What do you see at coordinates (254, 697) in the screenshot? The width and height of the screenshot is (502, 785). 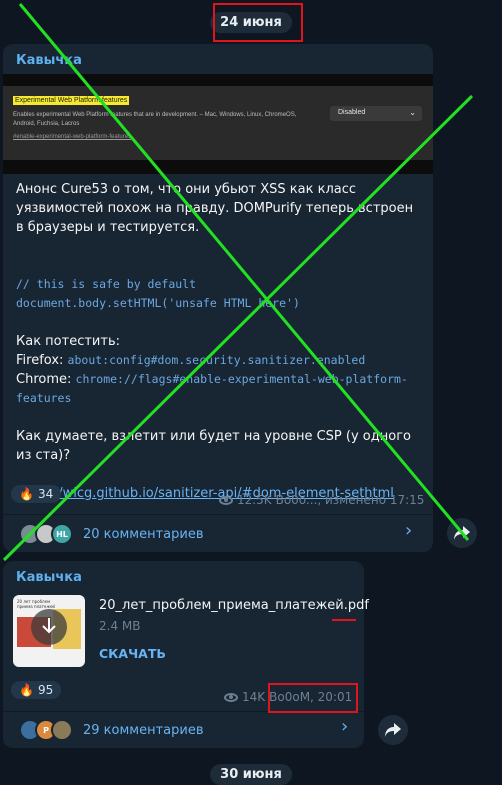 I see `views-count: 14K` at bounding box center [254, 697].